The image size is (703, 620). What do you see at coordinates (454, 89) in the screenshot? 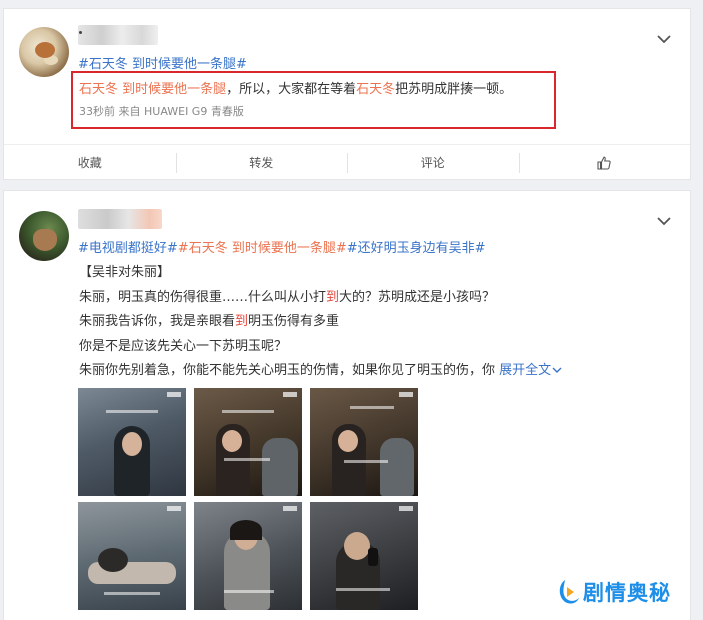
I see `post-text-part: 把苏明成胖揍一顿。` at bounding box center [454, 89].